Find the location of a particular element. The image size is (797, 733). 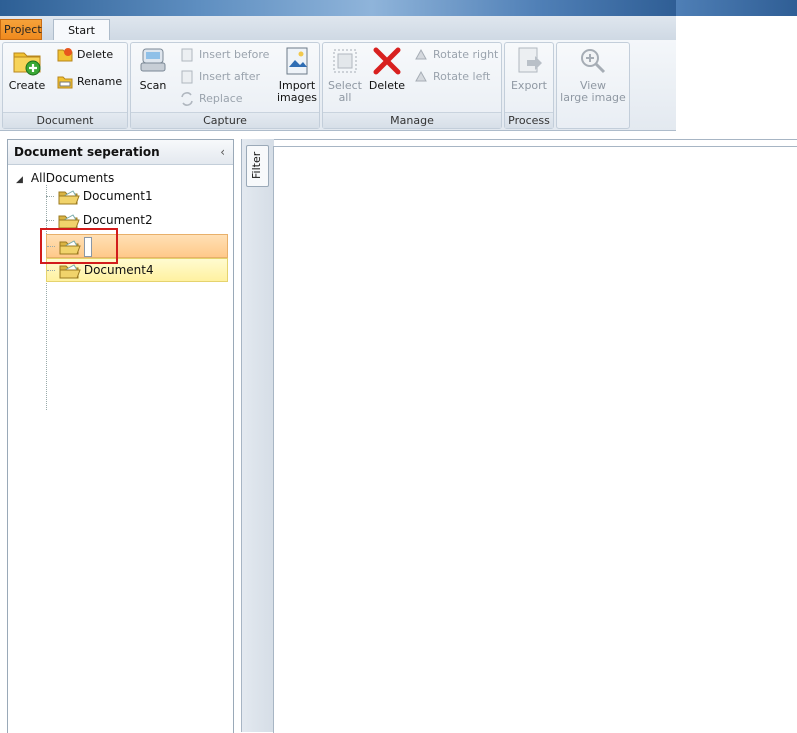

tree-root: ◢ AllDocuments is located at coordinates (65, 178).